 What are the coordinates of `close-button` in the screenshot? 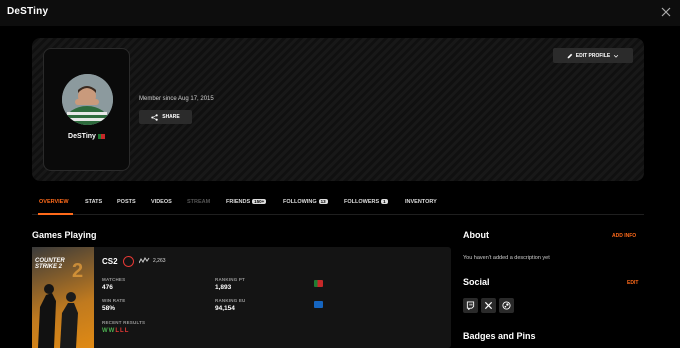 It's located at (666, 12).